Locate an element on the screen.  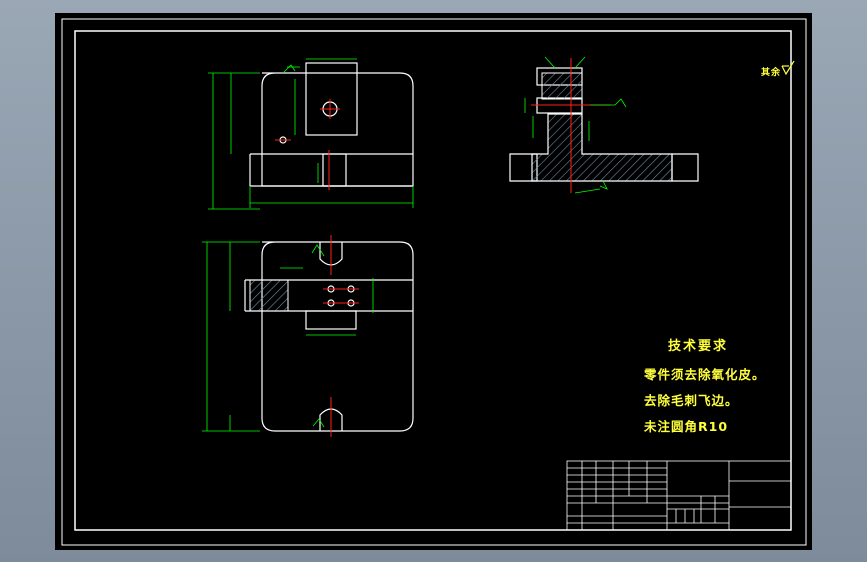
section-hatch is located at coordinates (602, 147).